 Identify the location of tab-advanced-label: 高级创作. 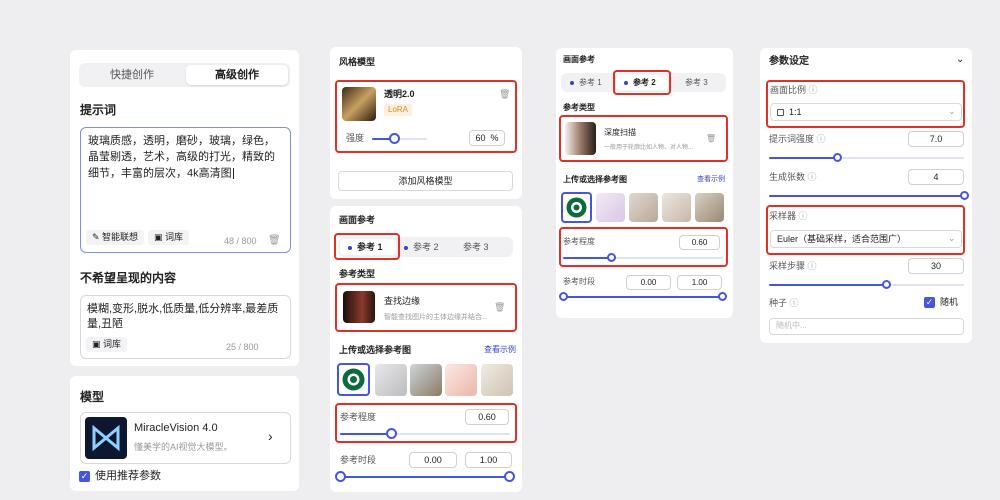
(237, 75).